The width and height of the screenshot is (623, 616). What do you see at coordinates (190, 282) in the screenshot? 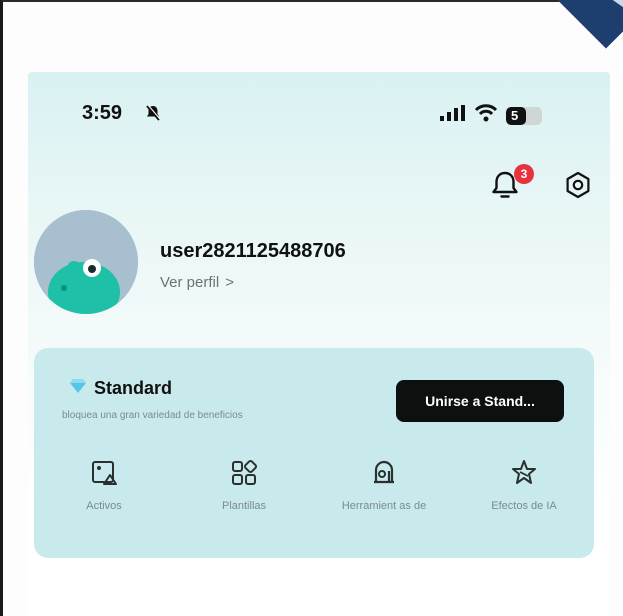
I see `view-profile-label: Ver perfil` at bounding box center [190, 282].